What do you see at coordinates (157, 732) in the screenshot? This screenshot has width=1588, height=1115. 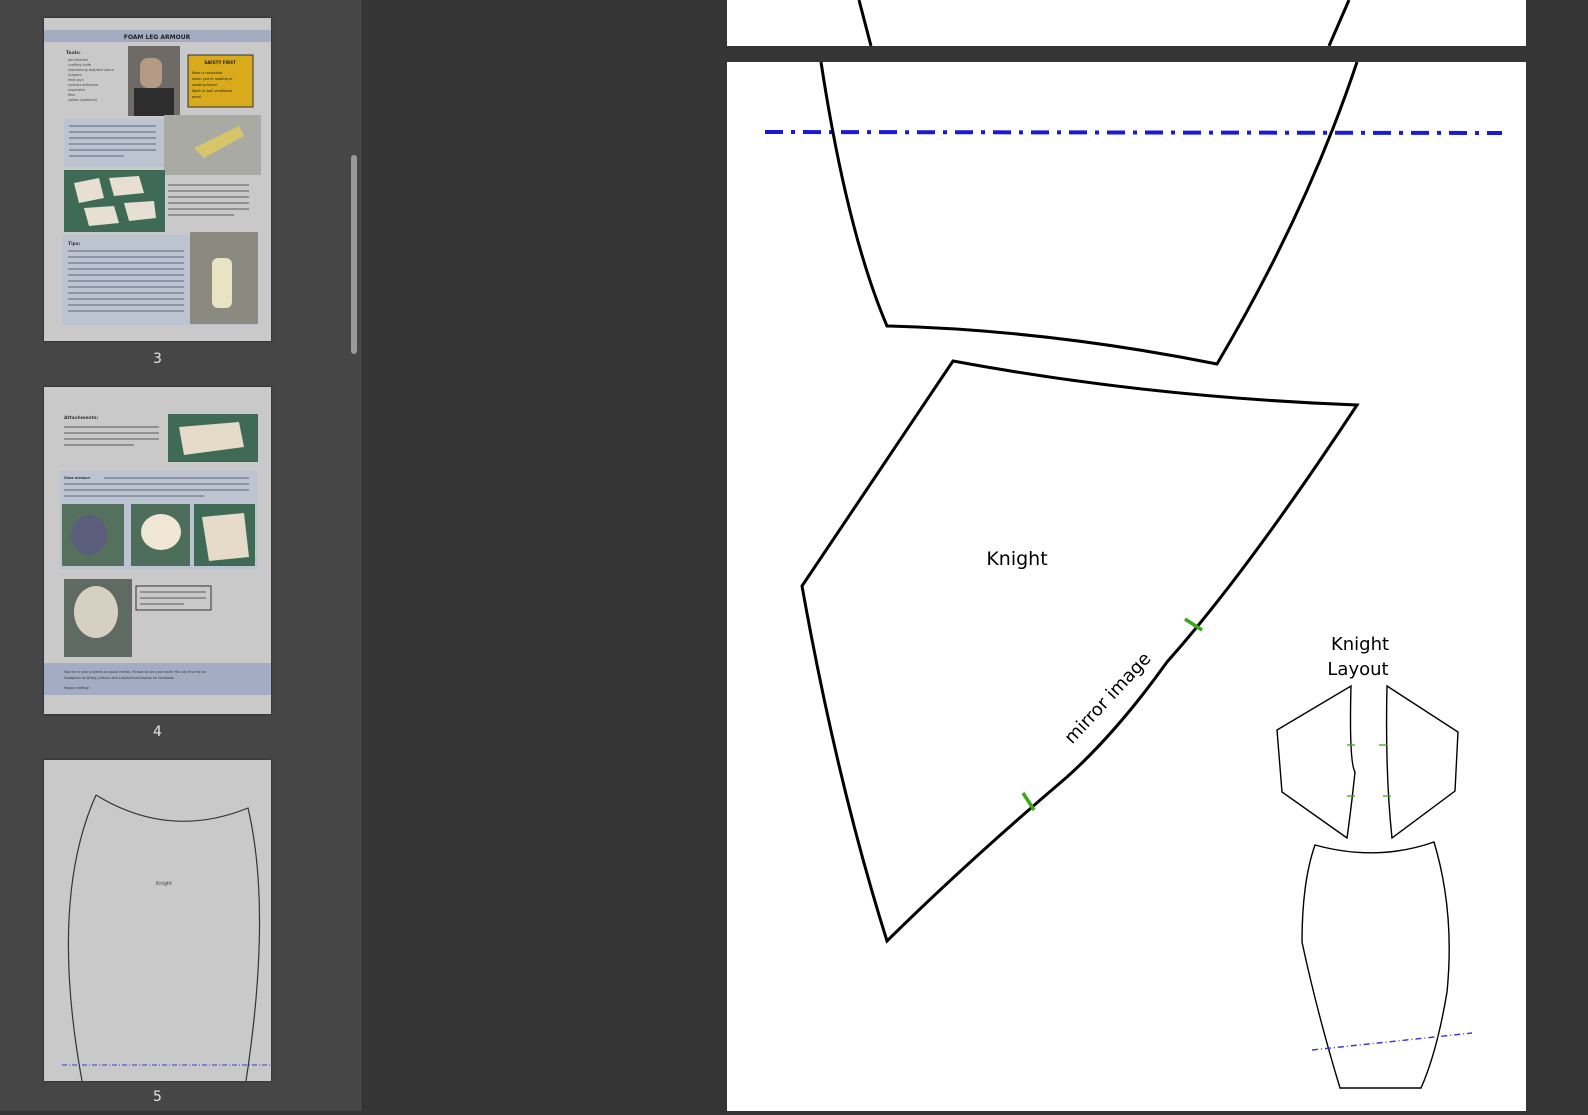 I see `page-number-label: 4` at bounding box center [157, 732].